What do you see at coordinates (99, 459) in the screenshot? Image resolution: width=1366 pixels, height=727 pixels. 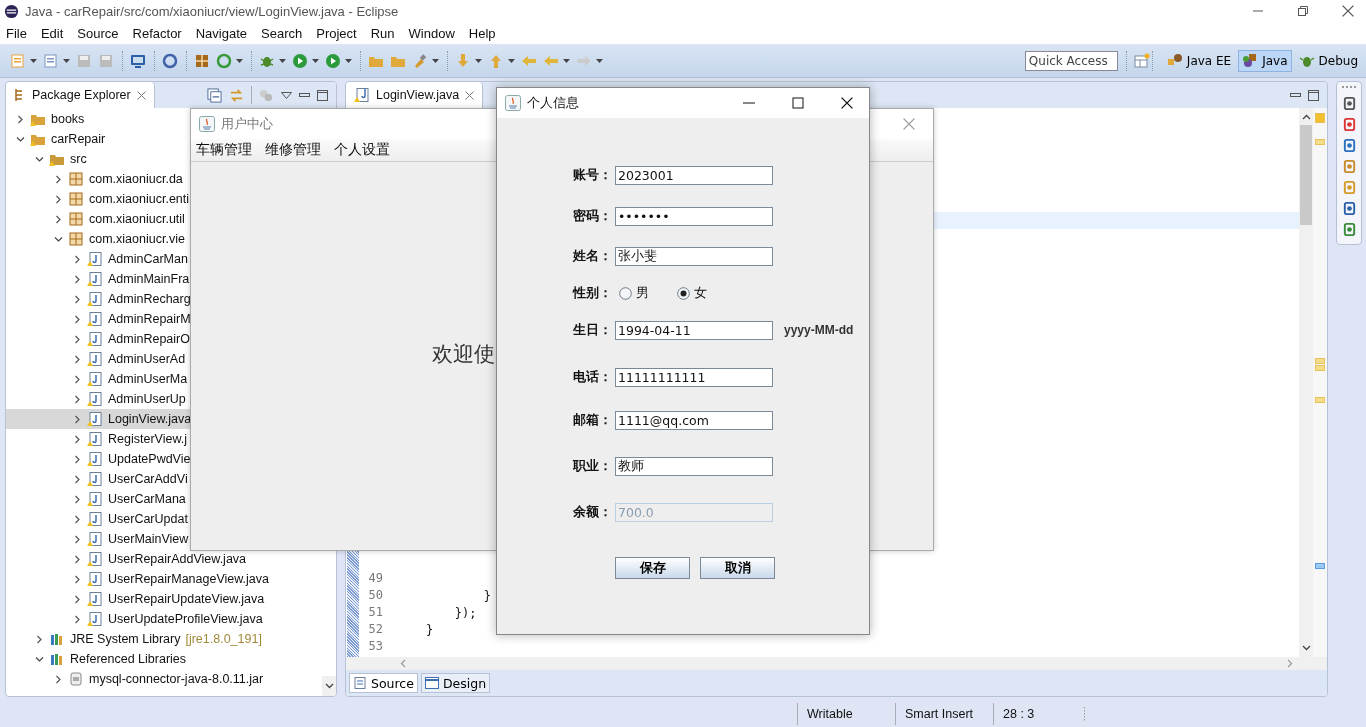 I see `tree-item: UpdatePwdVie` at bounding box center [99, 459].